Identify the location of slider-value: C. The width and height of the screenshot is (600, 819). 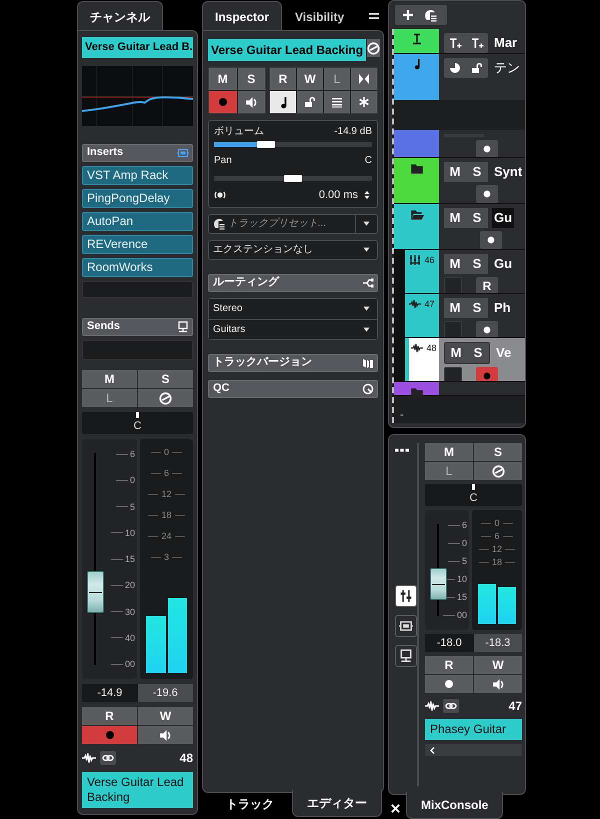
(368, 161).